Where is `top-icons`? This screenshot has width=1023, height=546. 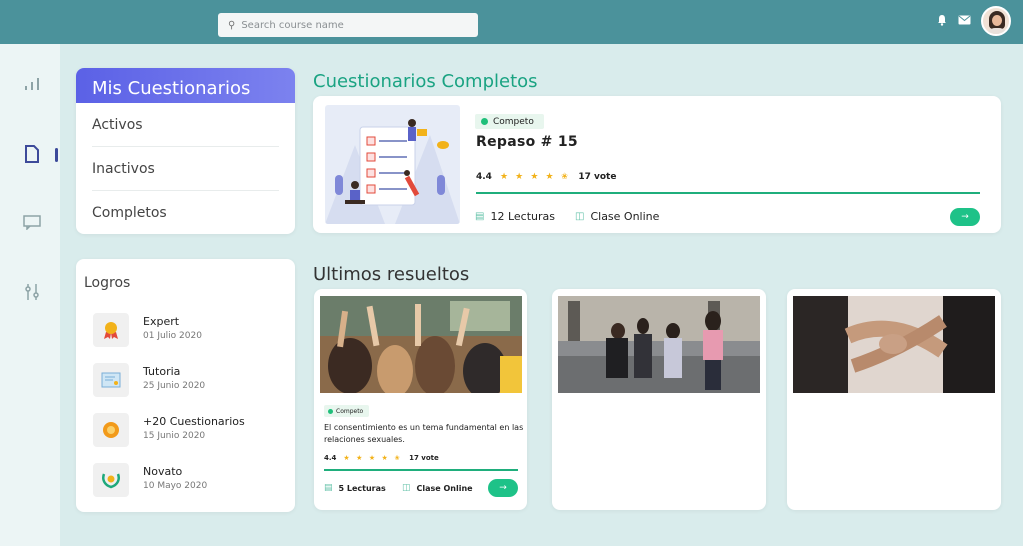 top-icons is located at coordinates (973, 21).